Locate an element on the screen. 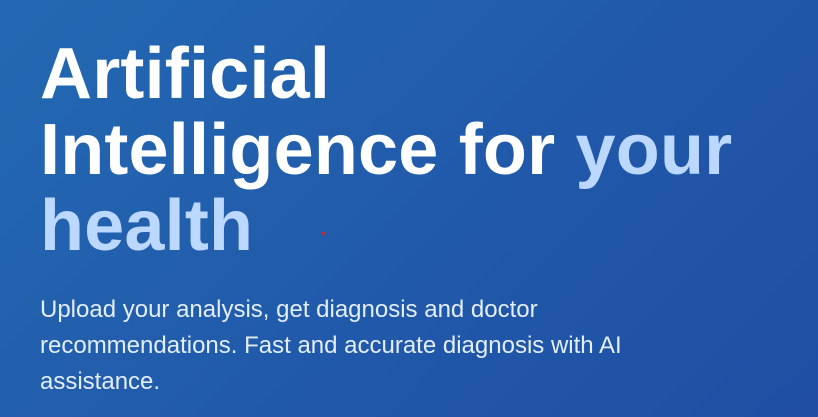  mouse-cursor-dot is located at coordinates (323, 233).